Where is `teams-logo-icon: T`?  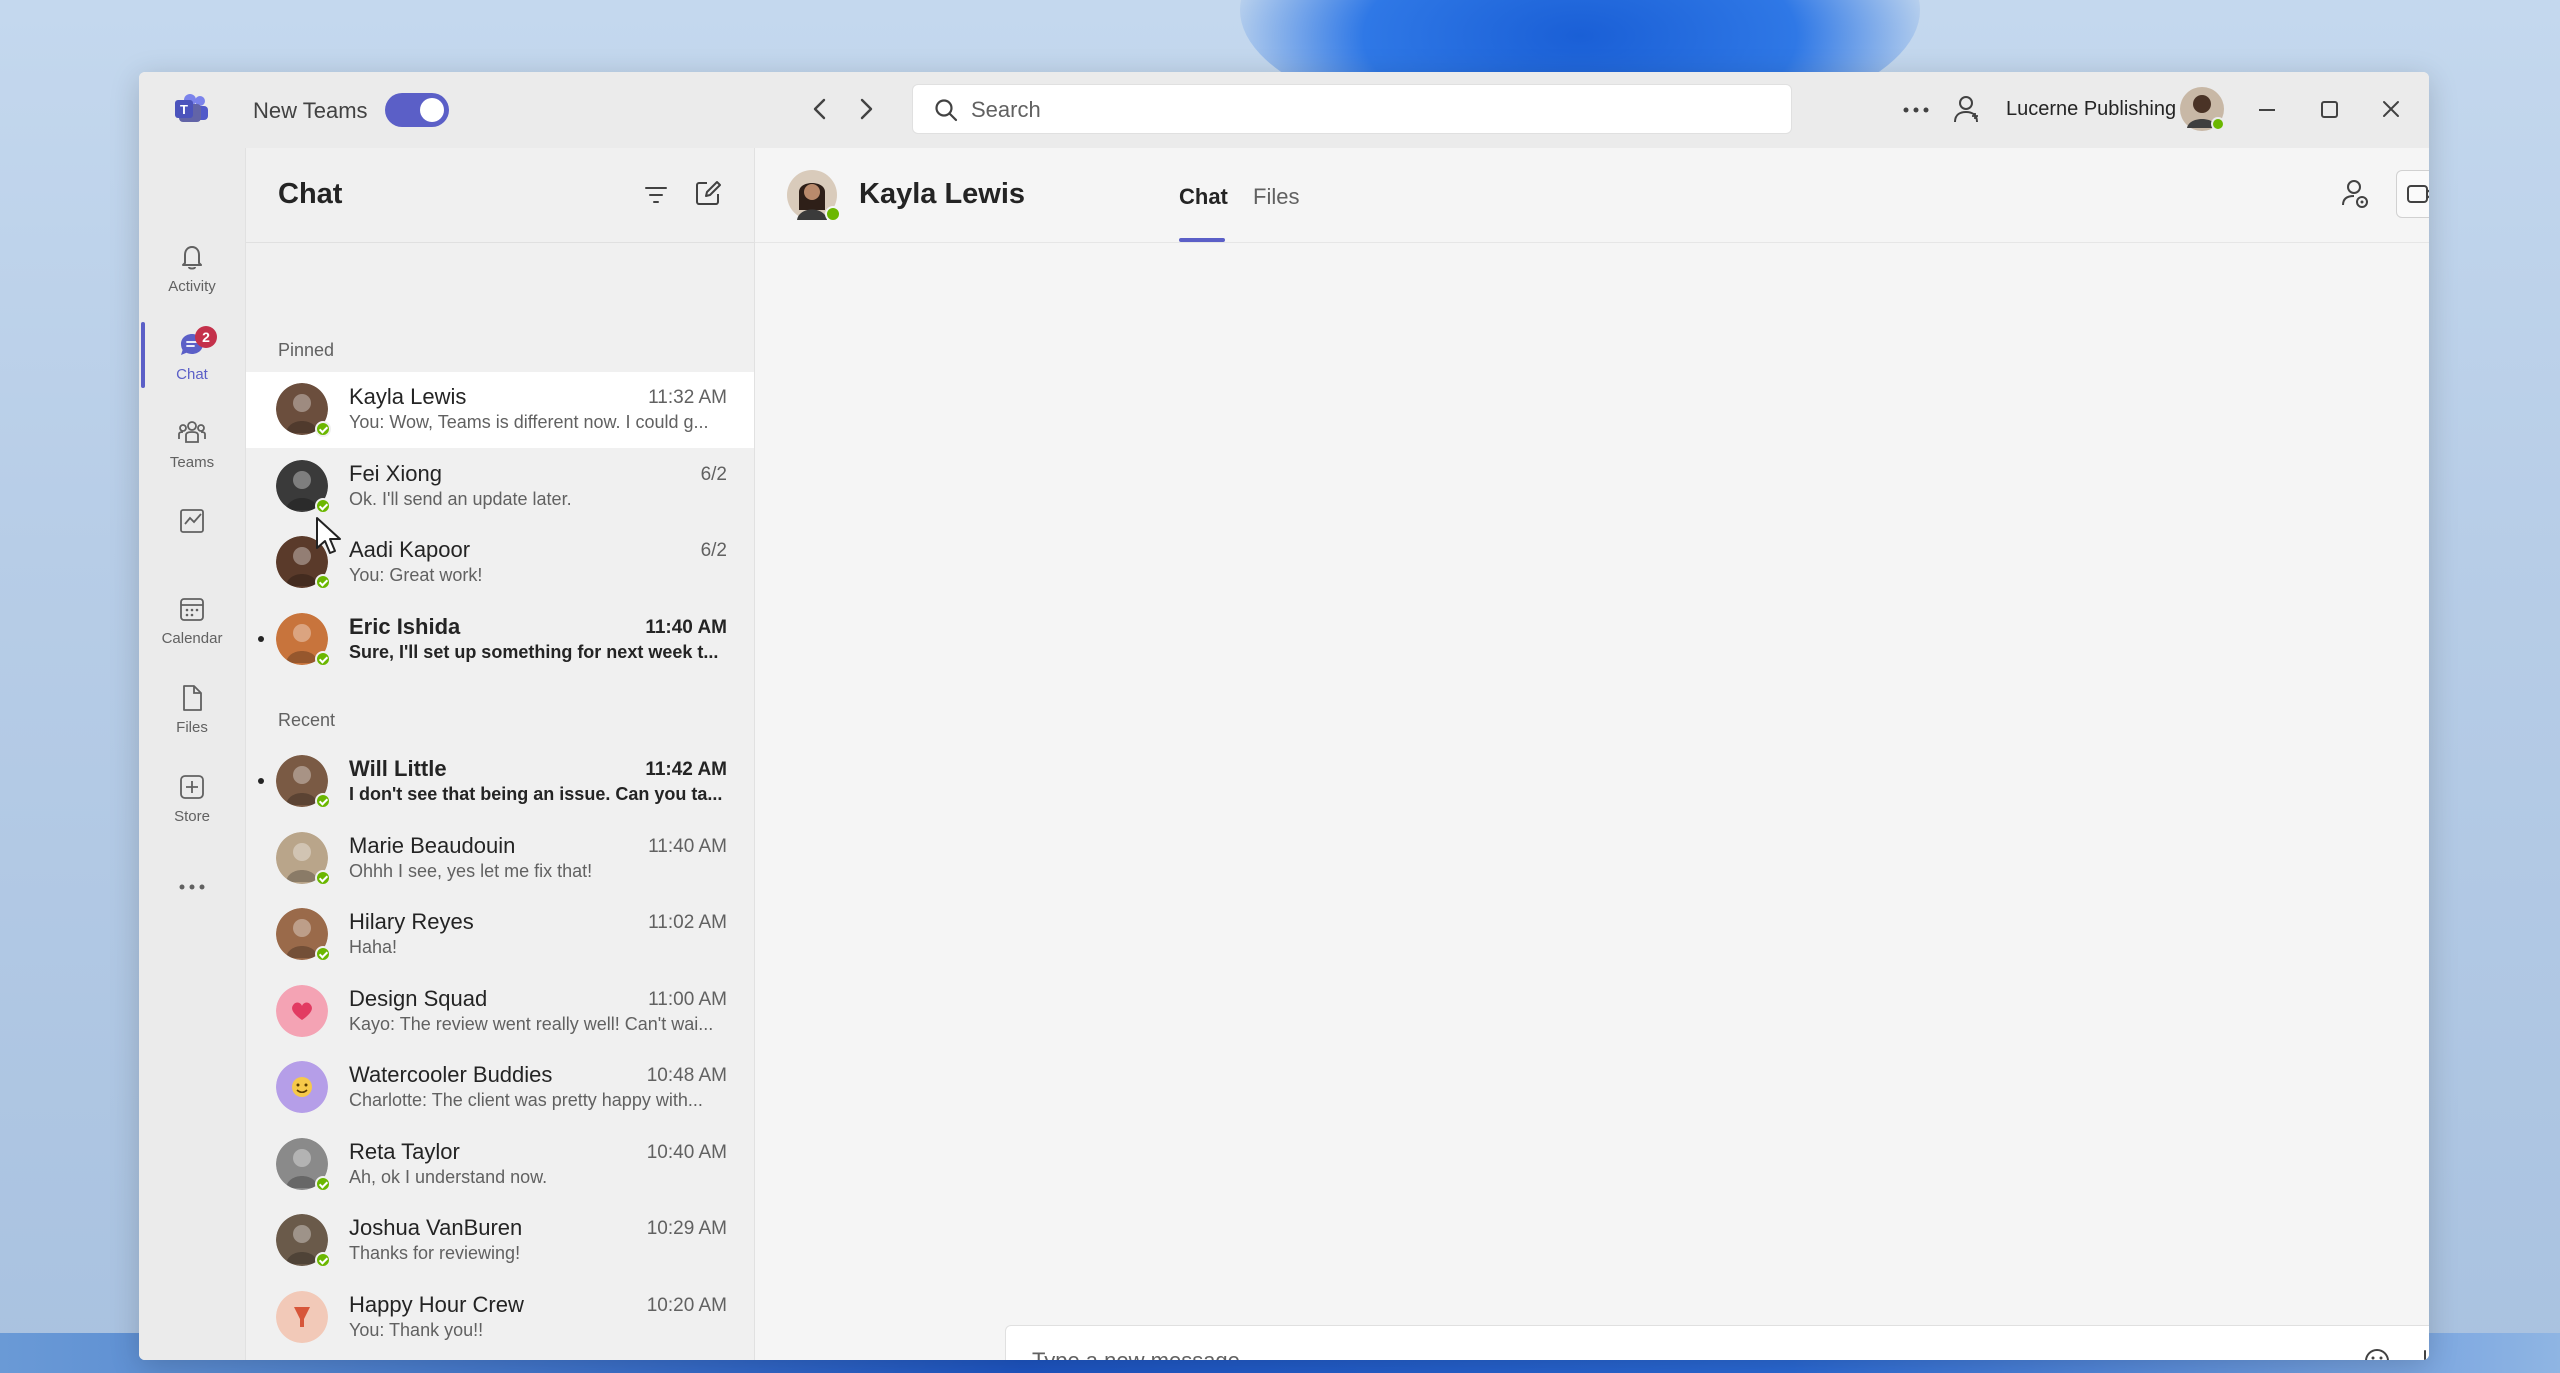 teams-logo-icon: T is located at coordinates (191, 108).